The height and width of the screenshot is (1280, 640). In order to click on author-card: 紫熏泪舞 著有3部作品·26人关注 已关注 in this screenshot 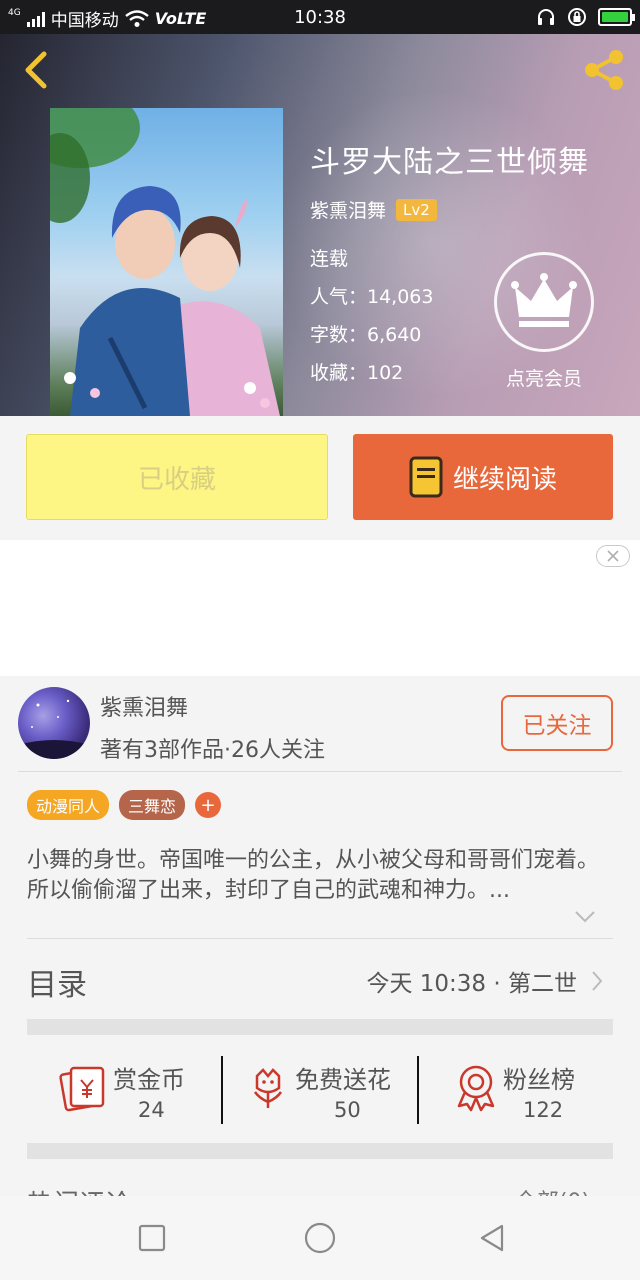, I will do `click(320, 724)`.